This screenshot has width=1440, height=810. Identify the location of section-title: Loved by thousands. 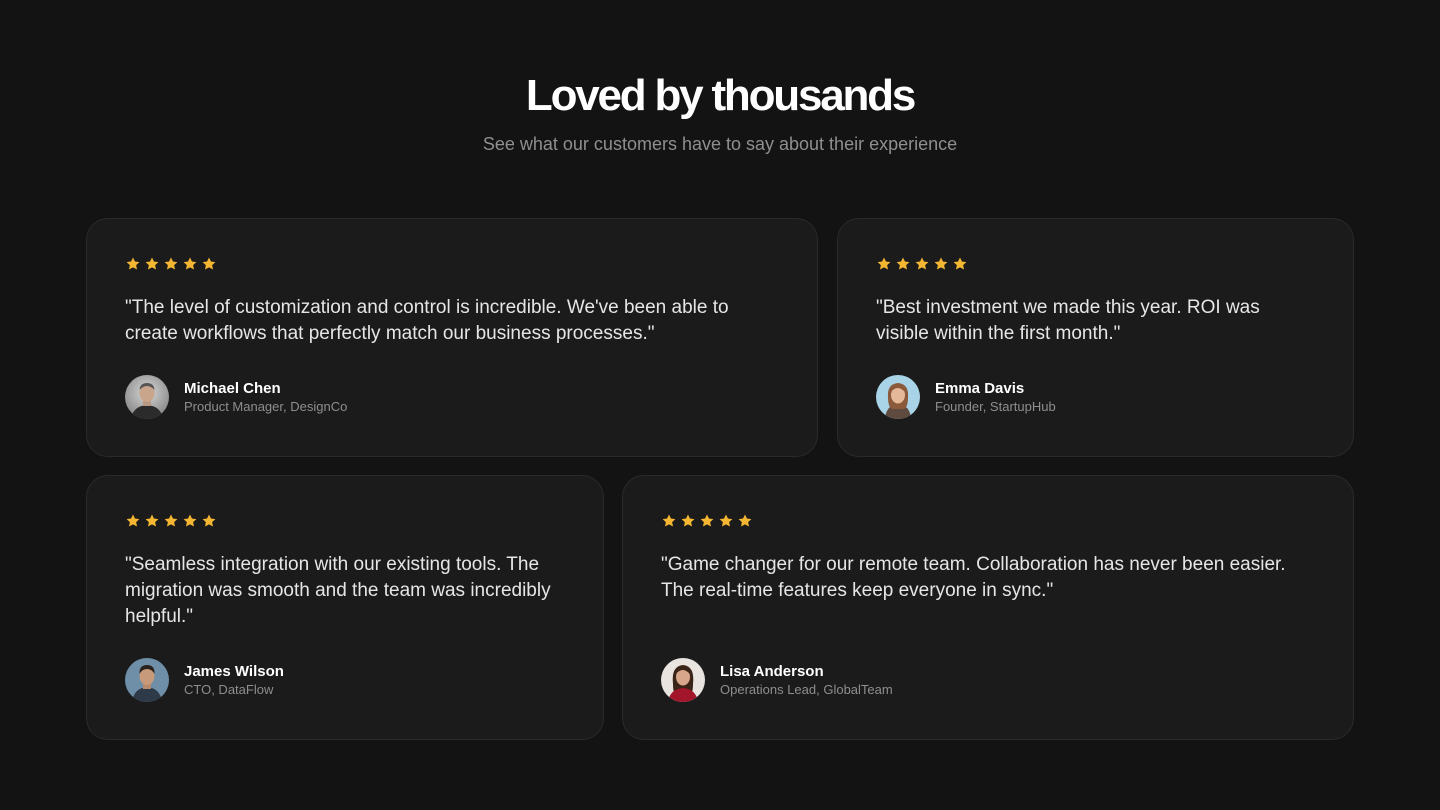
(720, 95).